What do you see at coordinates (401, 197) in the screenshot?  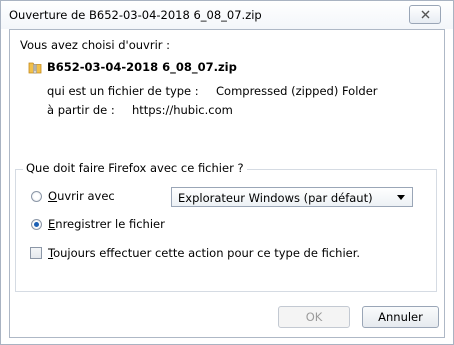 I see `chevron-down-icon` at bounding box center [401, 197].